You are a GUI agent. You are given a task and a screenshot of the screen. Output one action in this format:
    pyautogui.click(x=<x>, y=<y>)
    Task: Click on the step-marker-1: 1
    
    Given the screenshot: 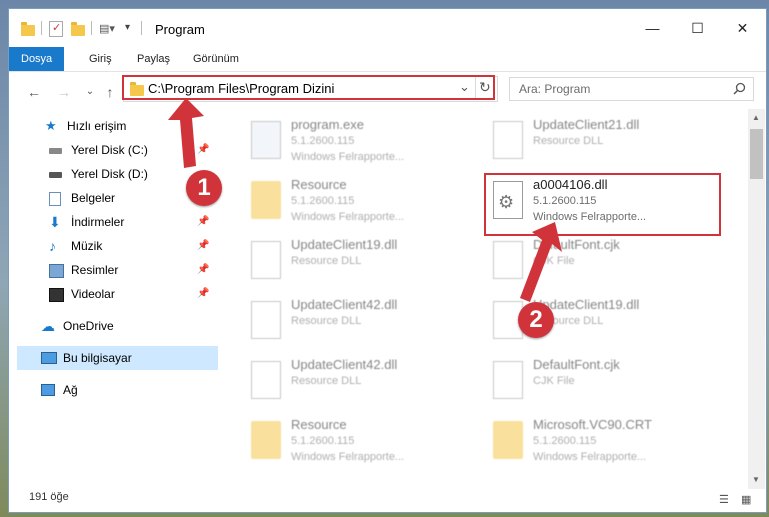 What is the action you would take?
    pyautogui.click(x=204, y=188)
    